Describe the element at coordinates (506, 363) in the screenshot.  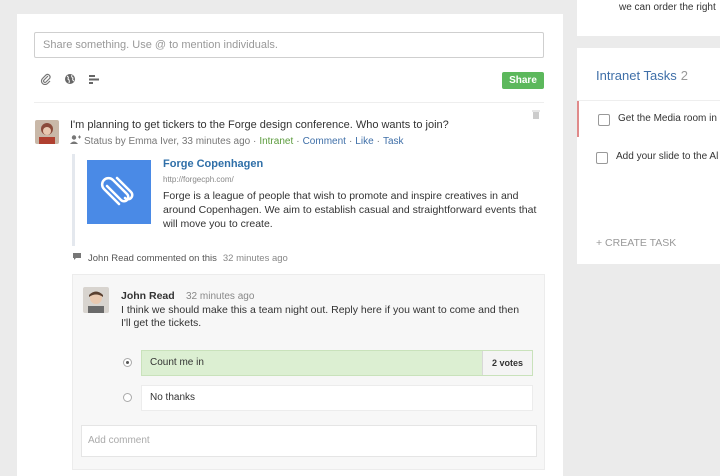
I see `vote-count: 2 votes` at that location.